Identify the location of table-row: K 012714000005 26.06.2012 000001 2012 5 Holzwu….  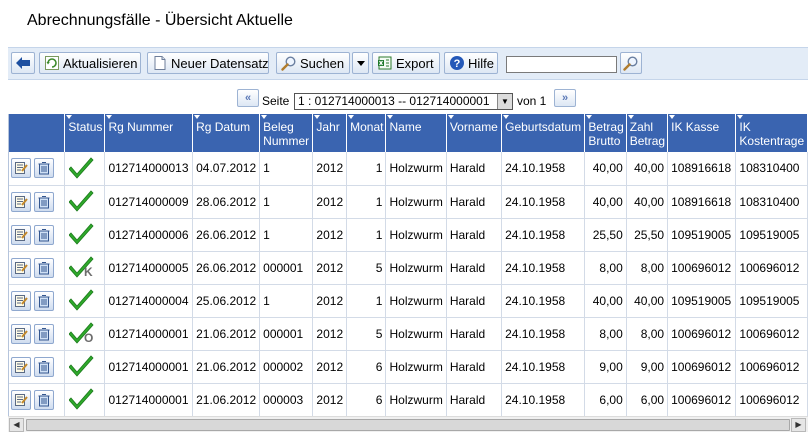
(408, 268).